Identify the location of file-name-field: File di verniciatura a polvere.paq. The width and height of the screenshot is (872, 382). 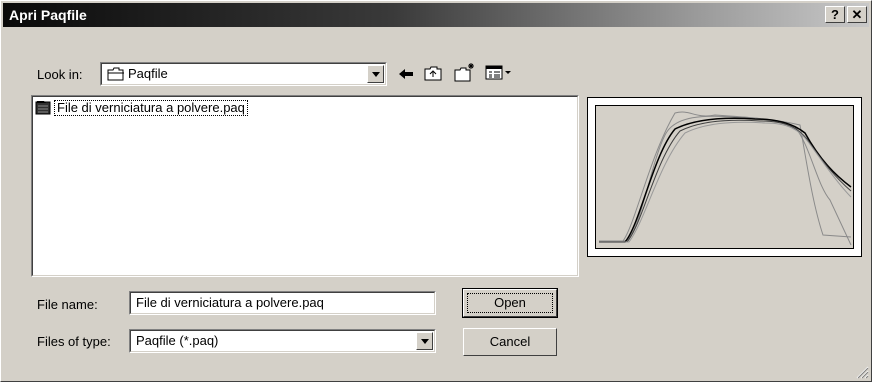
(282, 303).